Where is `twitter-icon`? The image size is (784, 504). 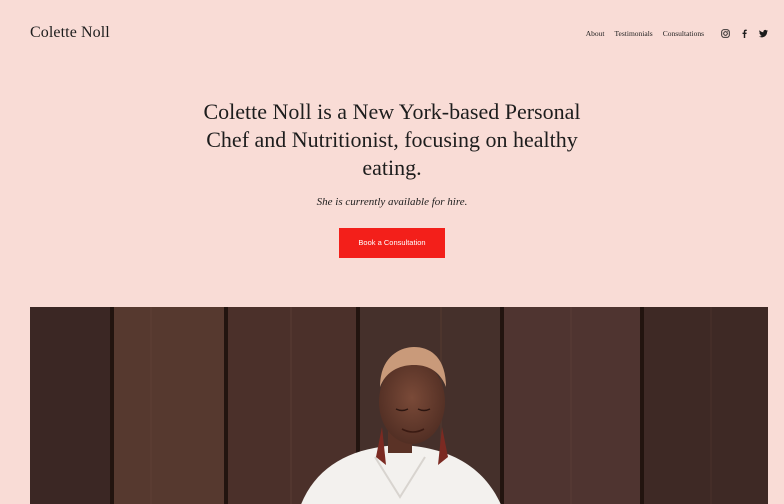
twitter-icon is located at coordinates (763, 33).